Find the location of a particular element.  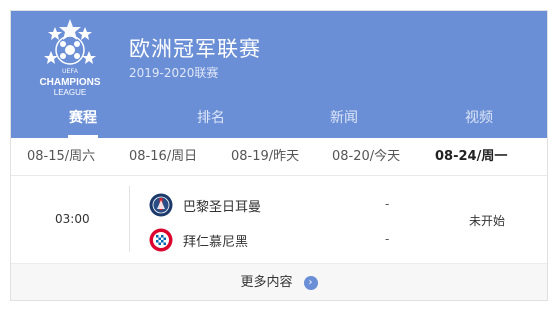

away-team-name: 拜仁慕尼黑 is located at coordinates (216, 242).